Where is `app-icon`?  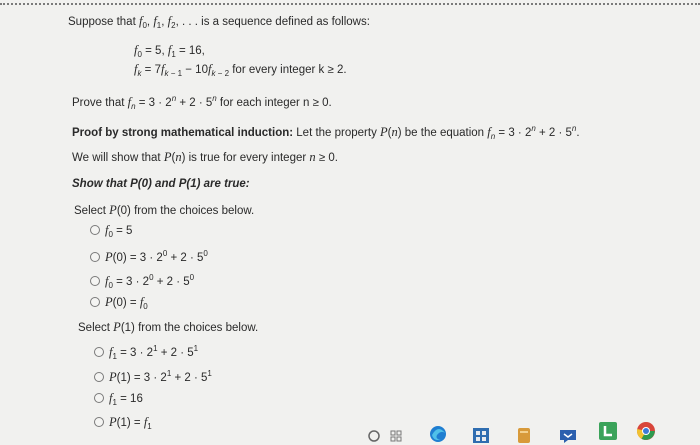 app-icon is located at coordinates (524, 433).